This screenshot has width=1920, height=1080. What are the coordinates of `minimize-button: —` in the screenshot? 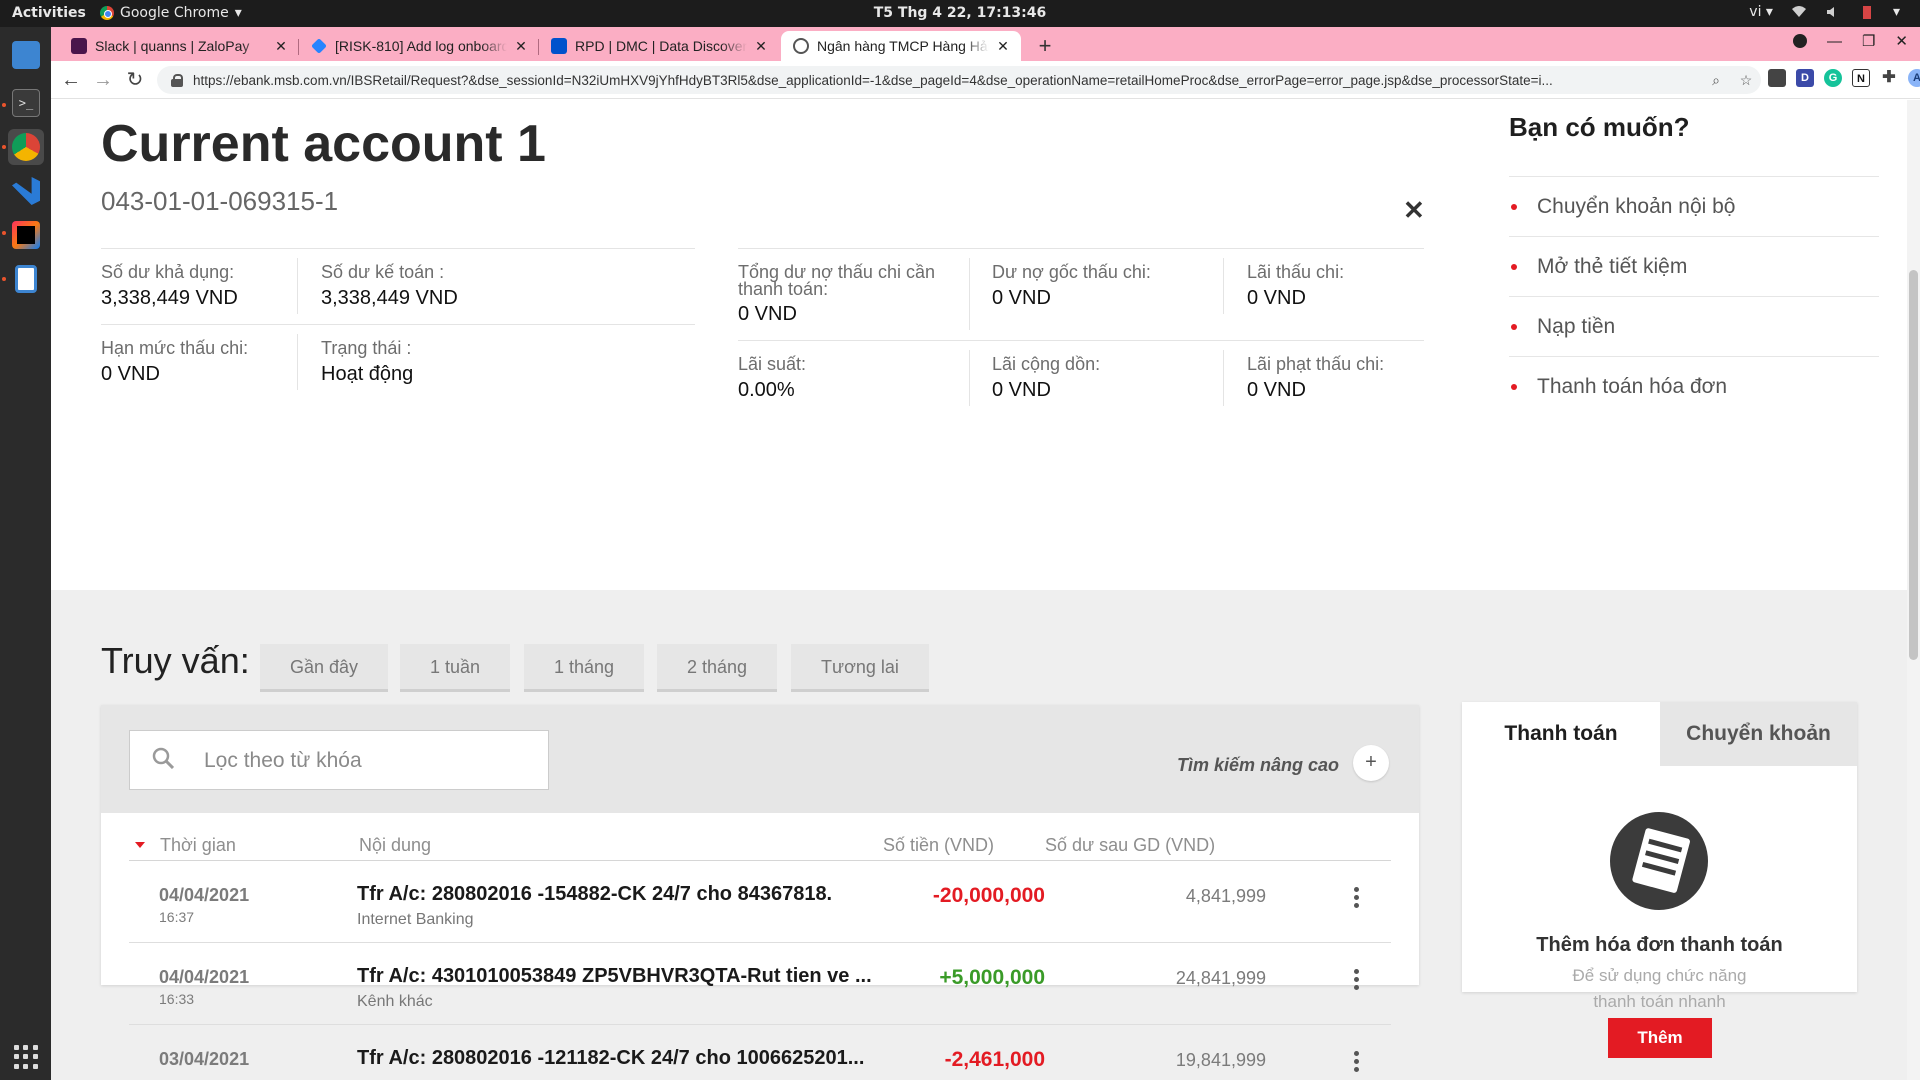 It's located at (1834, 41).